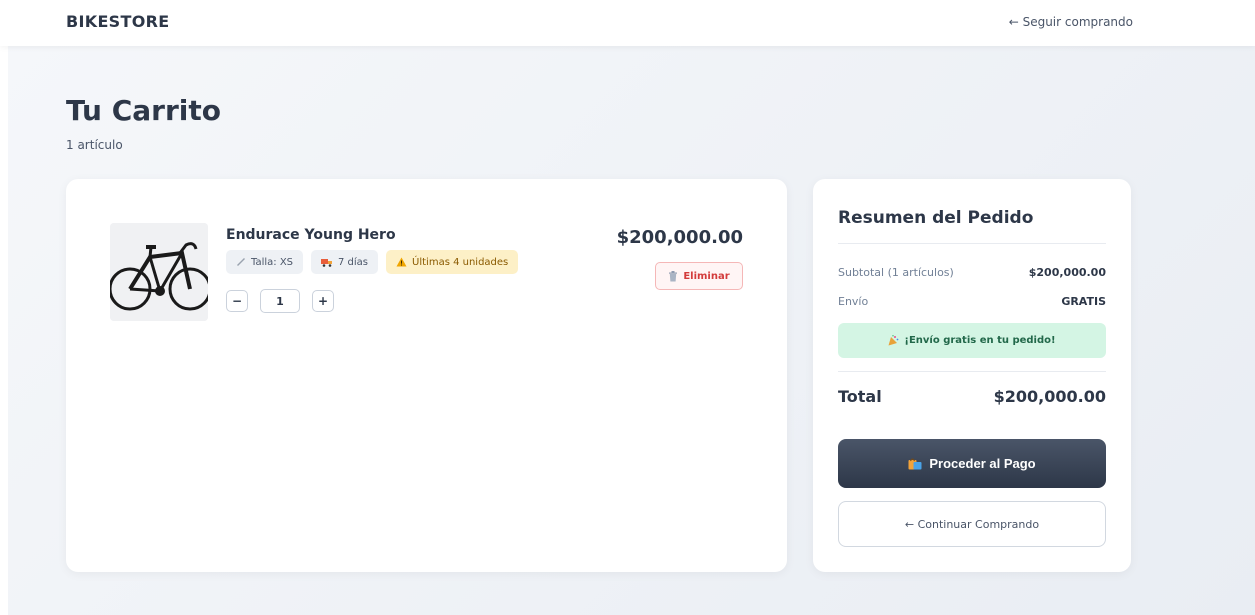 Image resolution: width=1255 pixels, height=615 pixels. What do you see at coordinates (117, 21) in the screenshot?
I see `brand-logo: BIKESTORE` at bounding box center [117, 21].